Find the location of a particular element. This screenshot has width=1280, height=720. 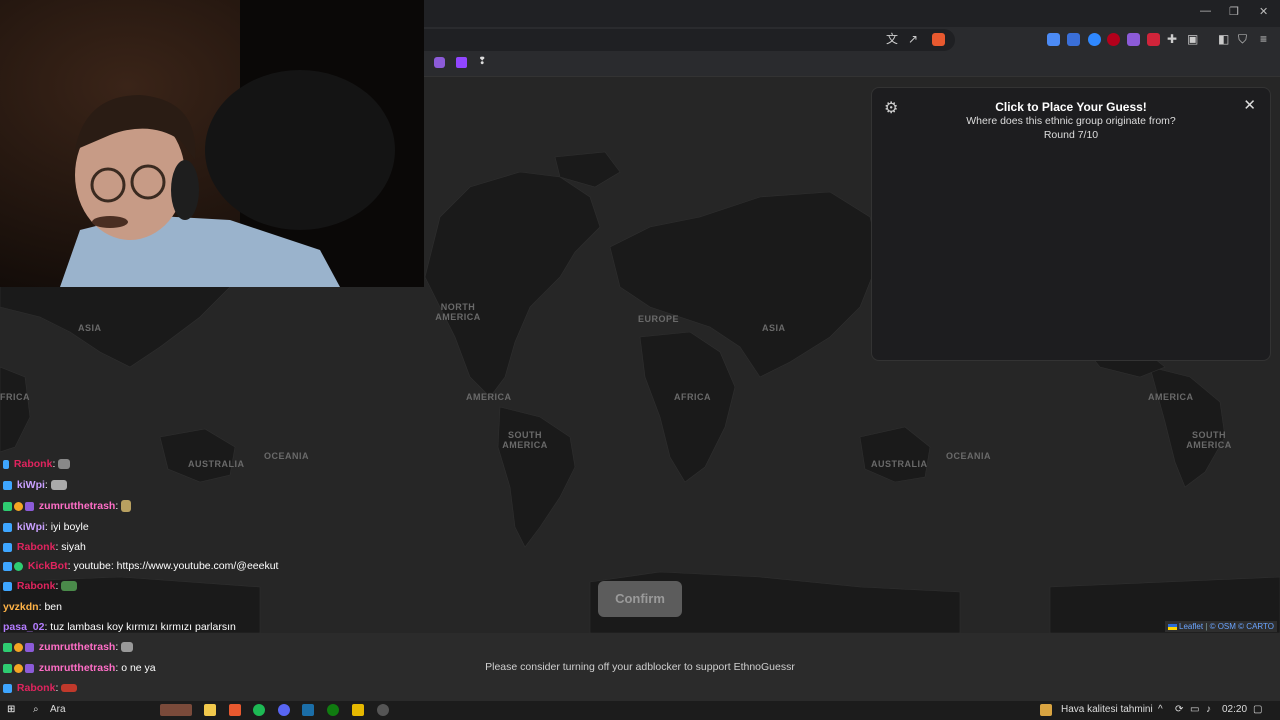

discord-icon is located at coordinates (284, 710).